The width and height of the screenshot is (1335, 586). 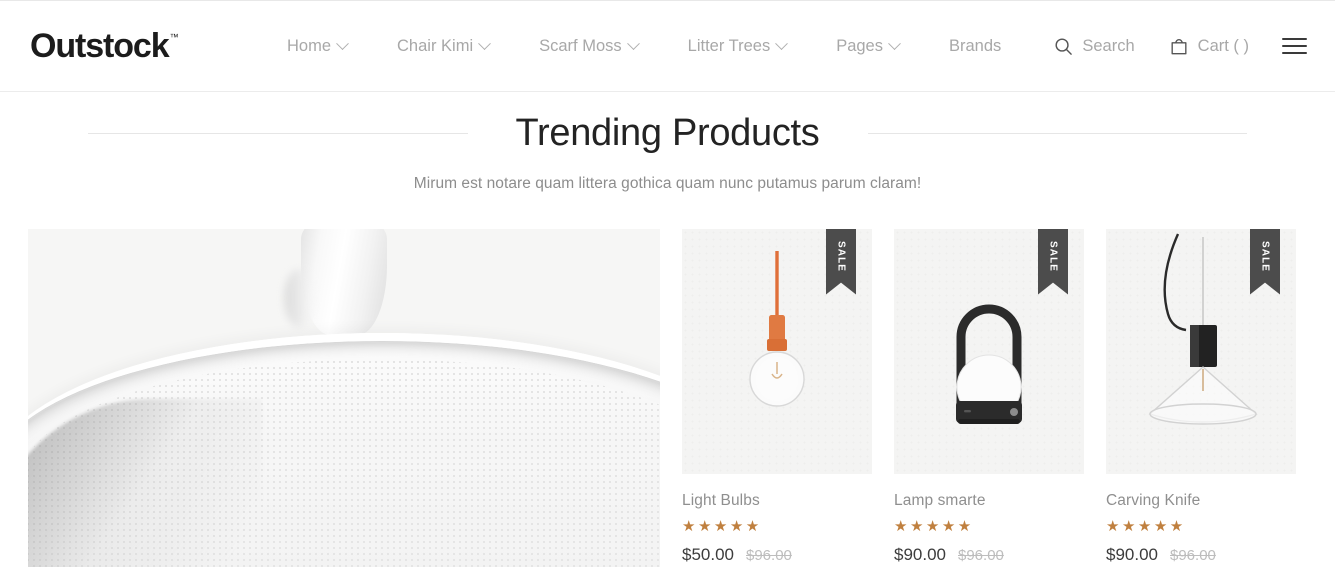 What do you see at coordinates (174, 37) in the screenshot?
I see `trademark-symbol: ™` at bounding box center [174, 37].